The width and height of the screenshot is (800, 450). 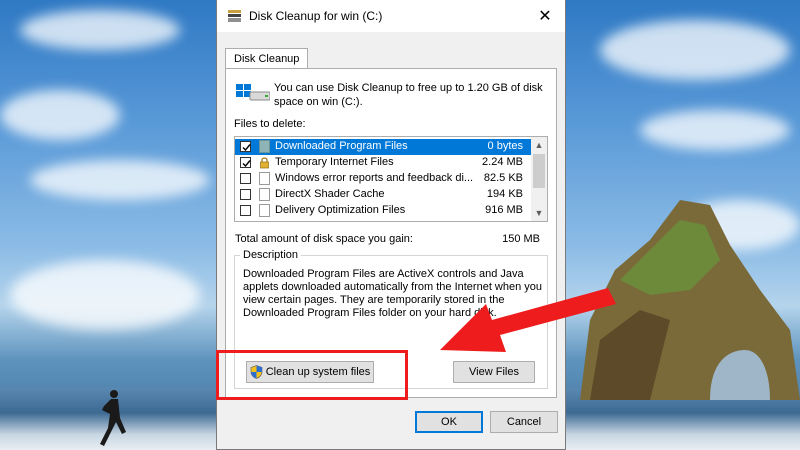 I want to click on checkbox-directx-shader-cache, so click(x=245, y=194).